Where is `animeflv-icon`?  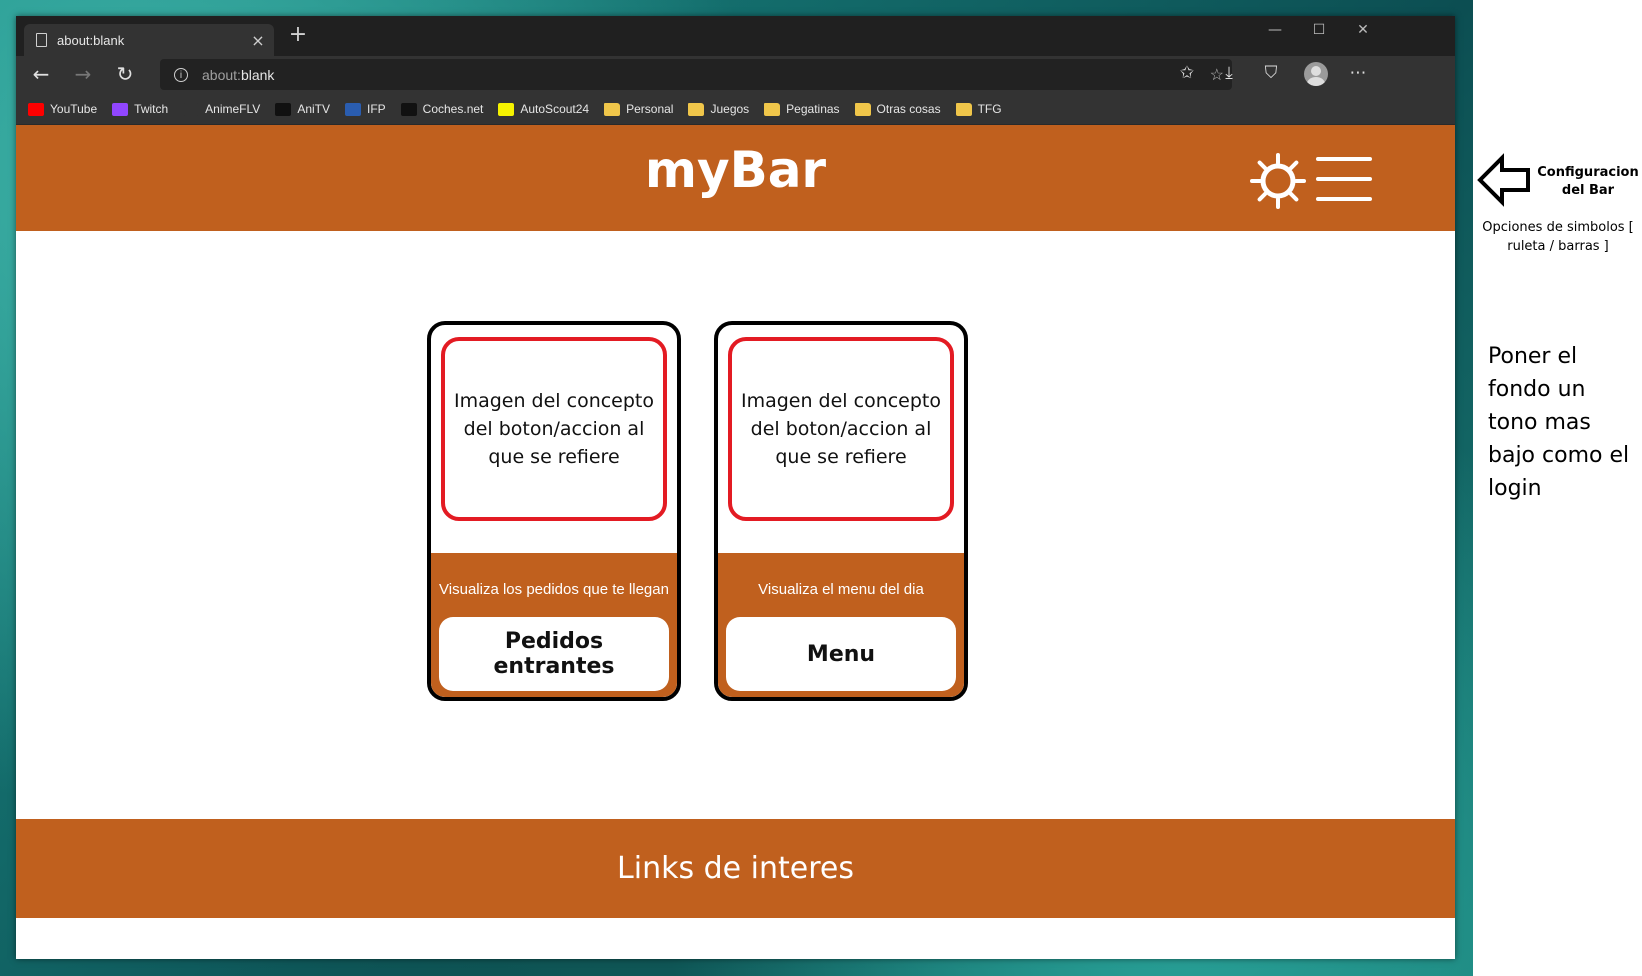
animeflv-icon is located at coordinates (191, 109).